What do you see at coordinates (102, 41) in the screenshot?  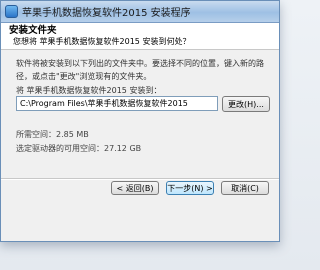 I see `page-description: 您想将 苹果手机数据恢复软件2015 安装到何处？` at bounding box center [102, 41].